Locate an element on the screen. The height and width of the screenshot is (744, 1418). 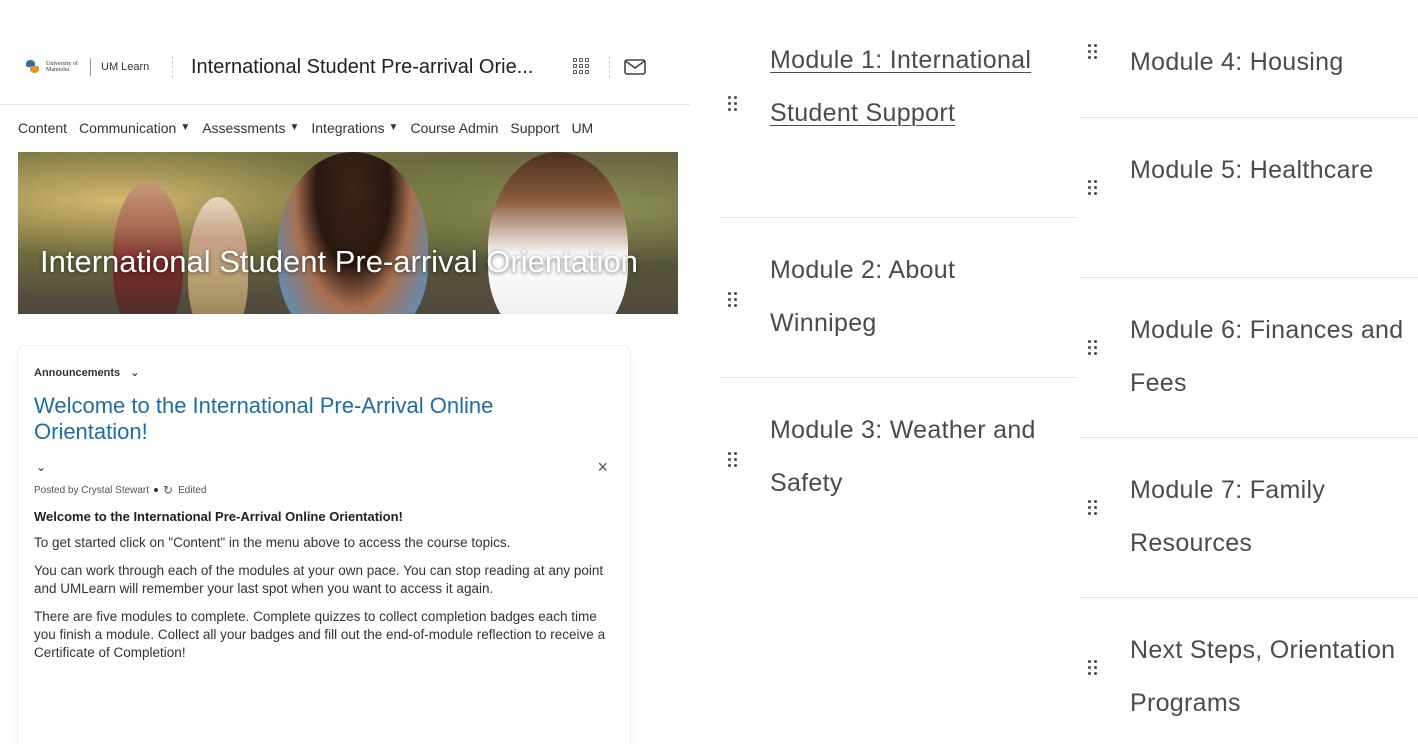
module-item: Module 2: About Winnipeg is located at coordinates (898, 298).